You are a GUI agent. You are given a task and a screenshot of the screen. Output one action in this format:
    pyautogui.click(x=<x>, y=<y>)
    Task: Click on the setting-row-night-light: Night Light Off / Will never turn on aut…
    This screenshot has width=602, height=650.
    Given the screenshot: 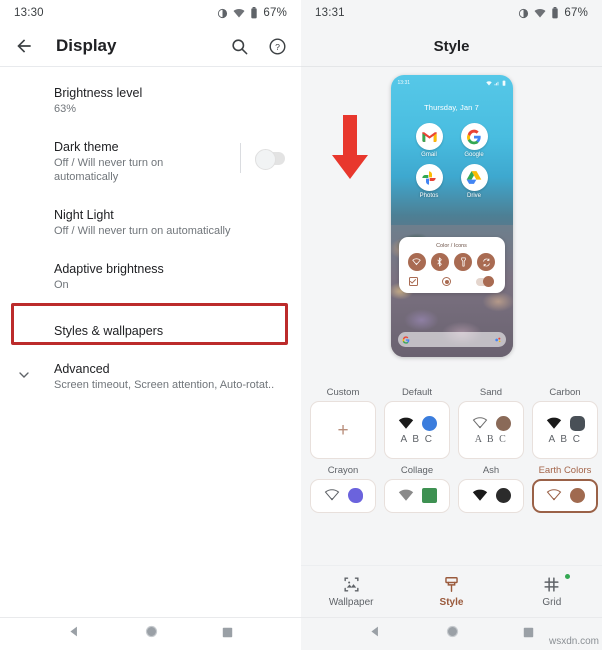 What is the action you would take?
    pyautogui.click(x=150, y=220)
    